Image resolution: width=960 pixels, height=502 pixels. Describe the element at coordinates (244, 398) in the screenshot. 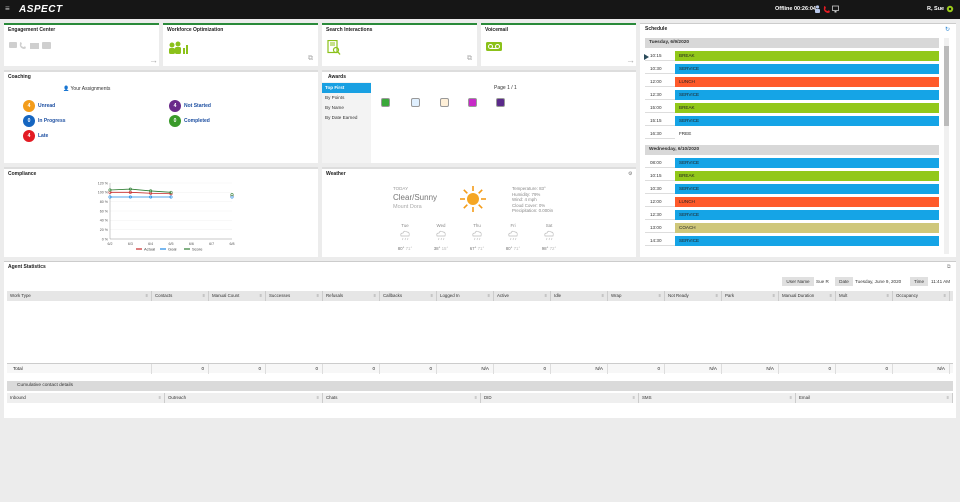

I see `cumulative-column: Outreach ≡` at that location.